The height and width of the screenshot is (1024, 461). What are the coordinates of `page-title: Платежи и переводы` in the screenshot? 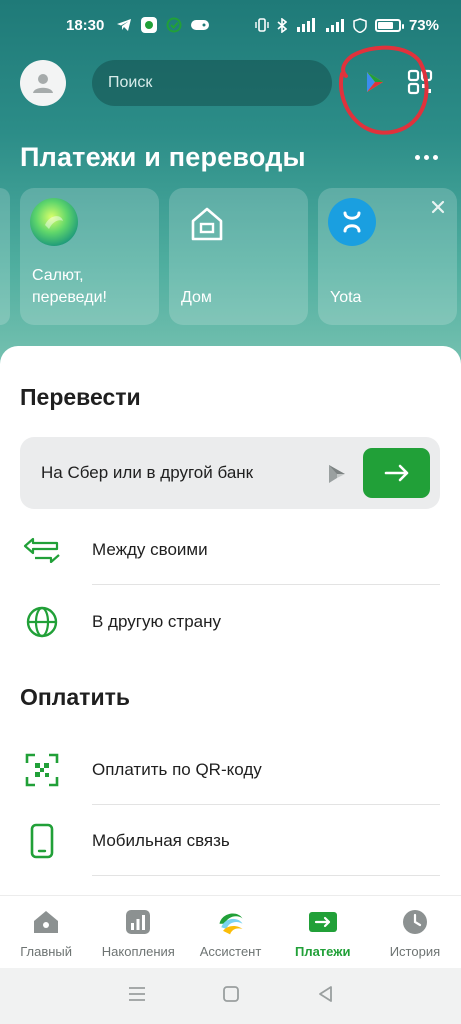 It's located at (163, 157).